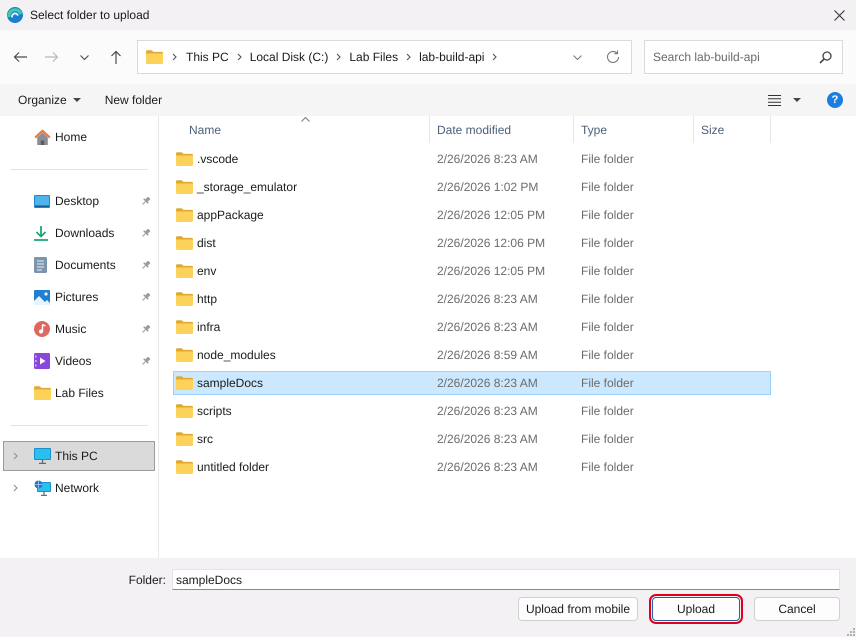  Describe the element at coordinates (79, 297) in the screenshot. I see `sidebar-item: Pictures` at that location.